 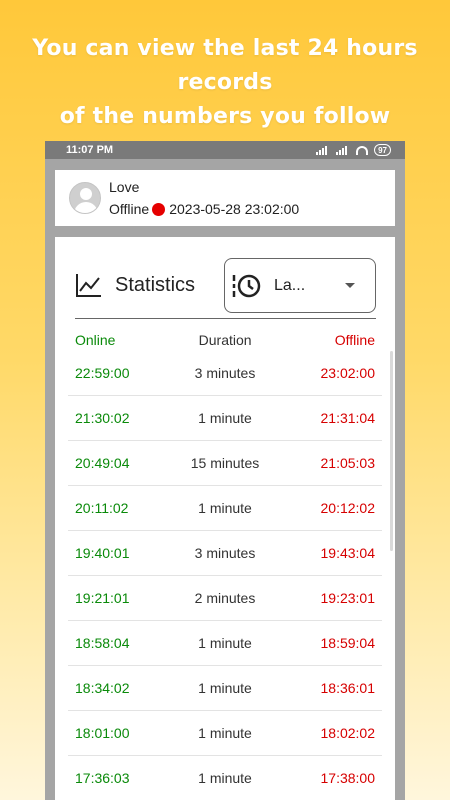 I want to click on table-row: 21:30:02 1 minute 21:31:04, so click(x=225, y=418).